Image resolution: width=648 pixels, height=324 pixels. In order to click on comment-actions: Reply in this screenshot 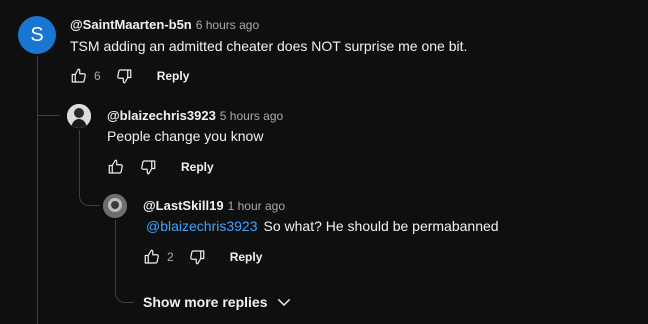, I will do `click(160, 167)`.